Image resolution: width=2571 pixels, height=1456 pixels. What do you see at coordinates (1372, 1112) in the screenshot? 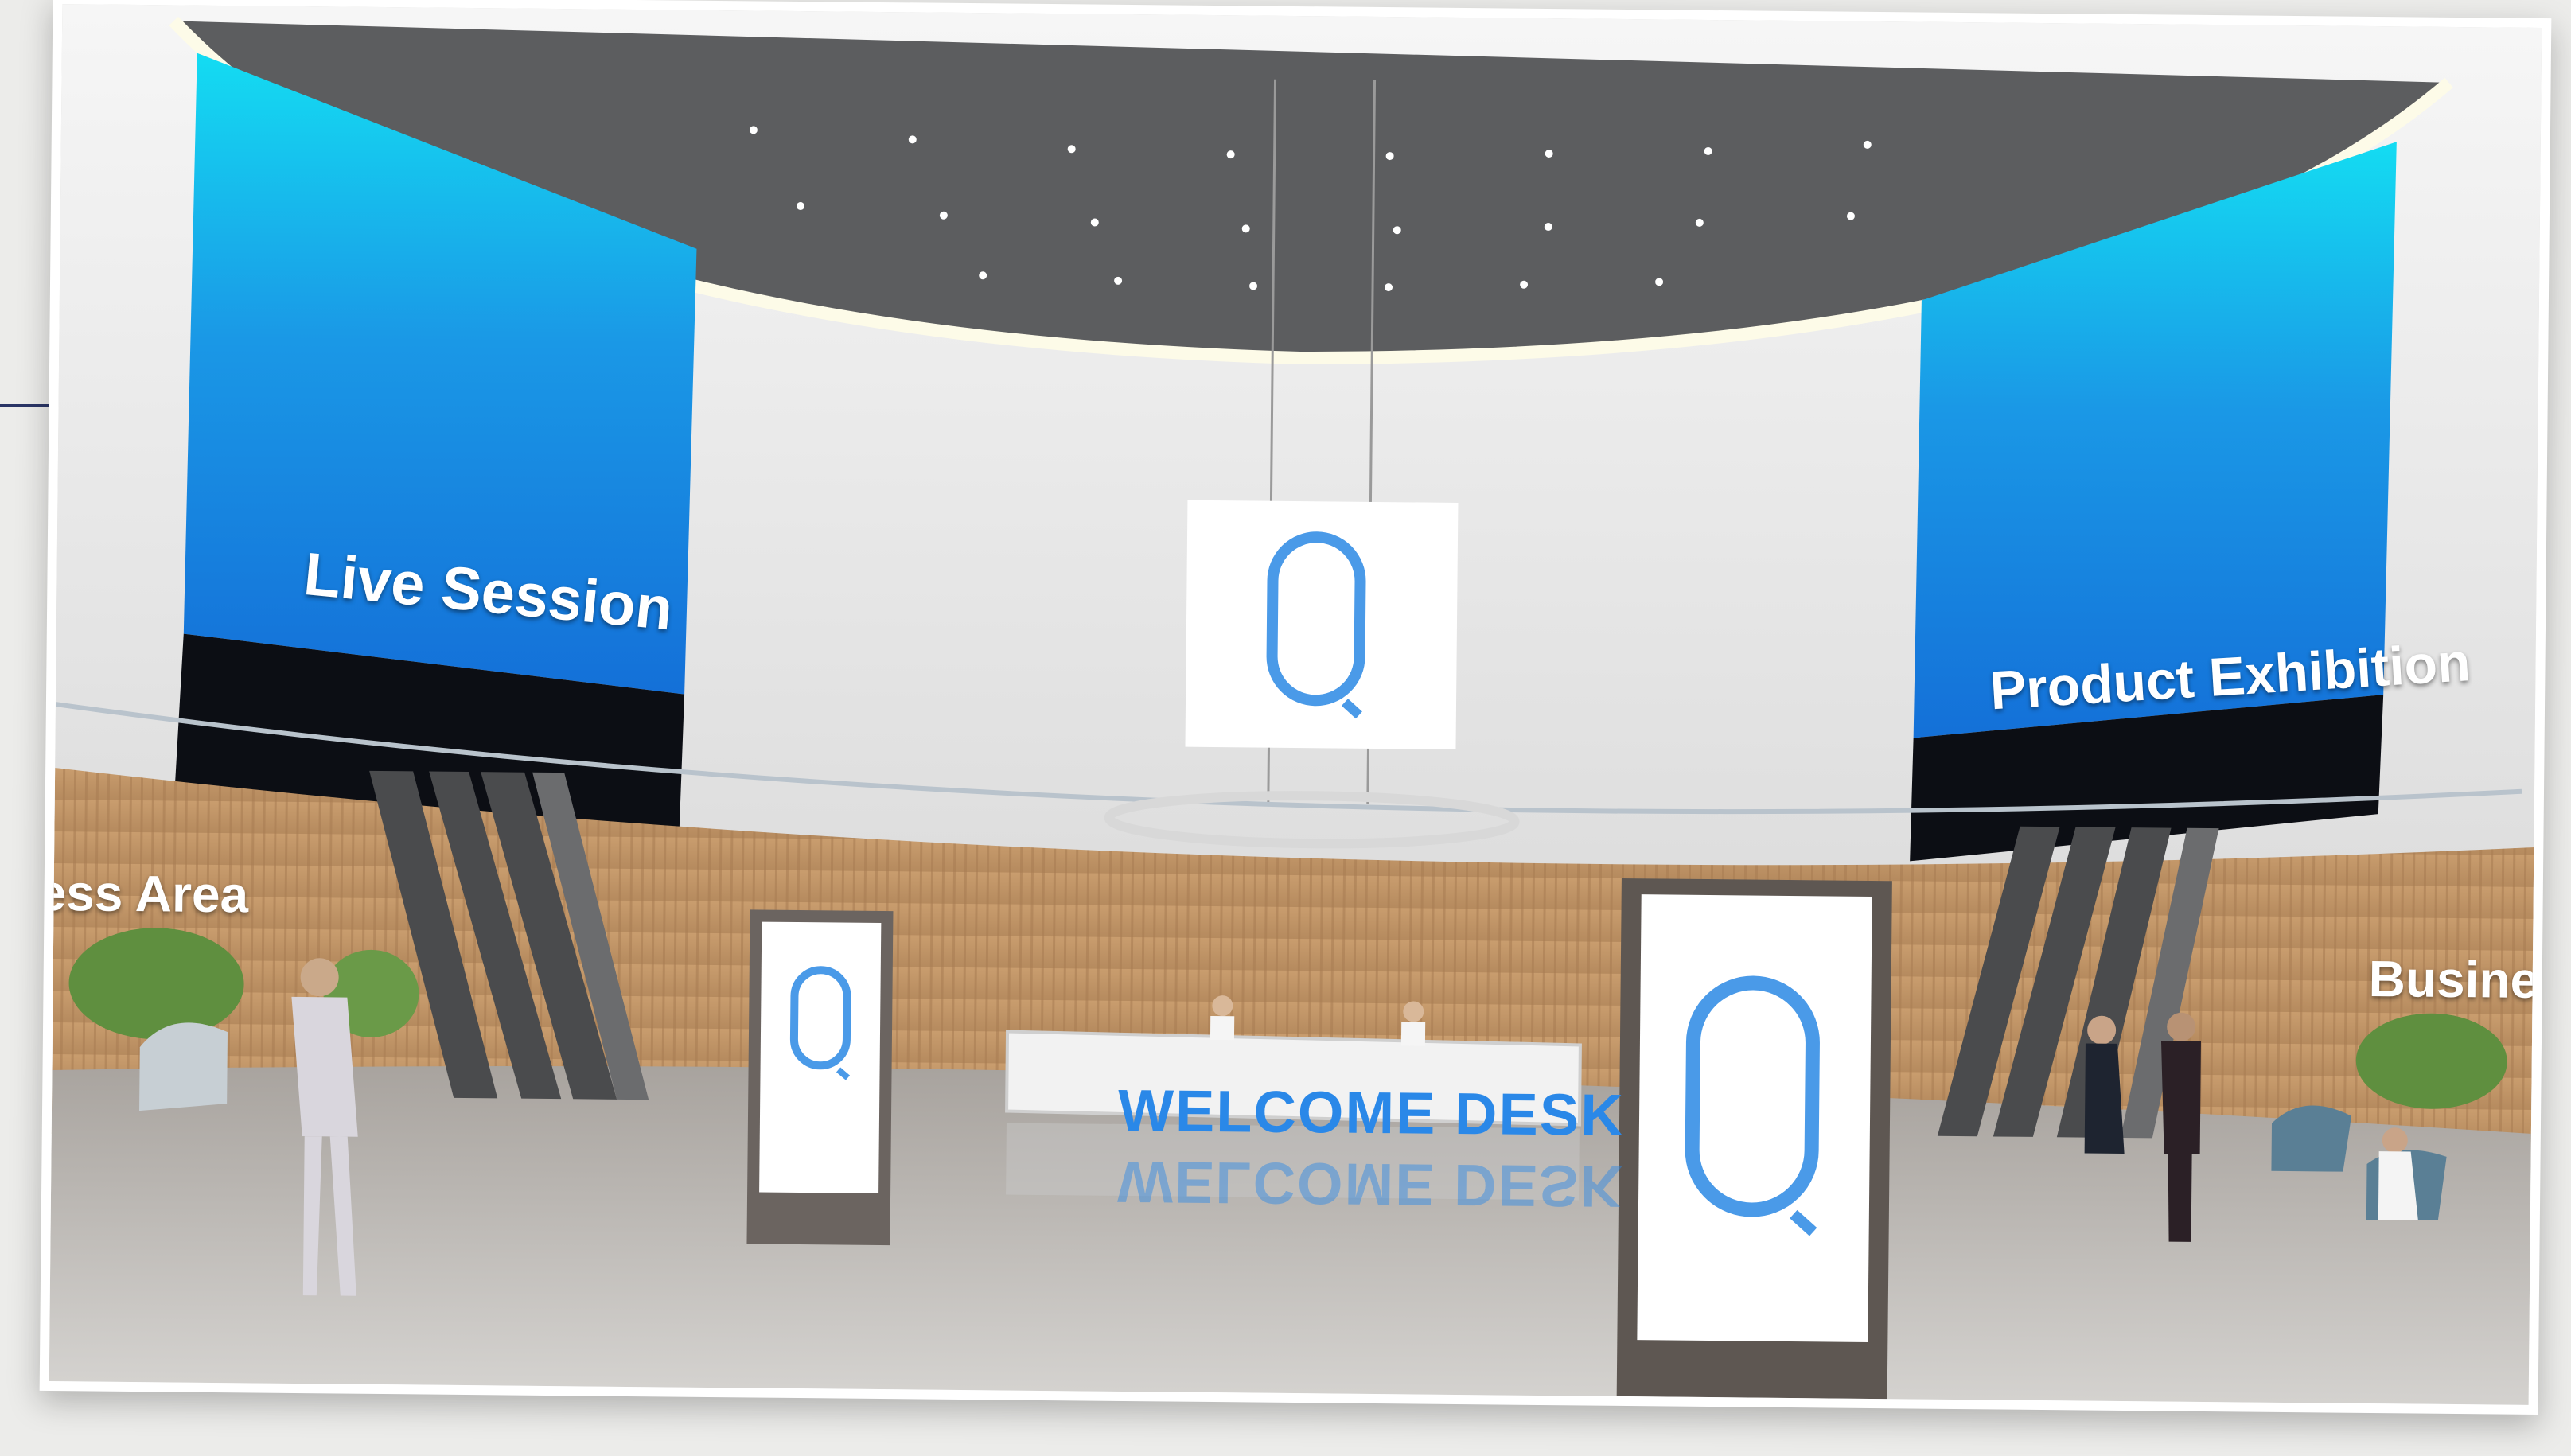
I see `welcome-desk-label: WELCOME DESK` at bounding box center [1372, 1112].